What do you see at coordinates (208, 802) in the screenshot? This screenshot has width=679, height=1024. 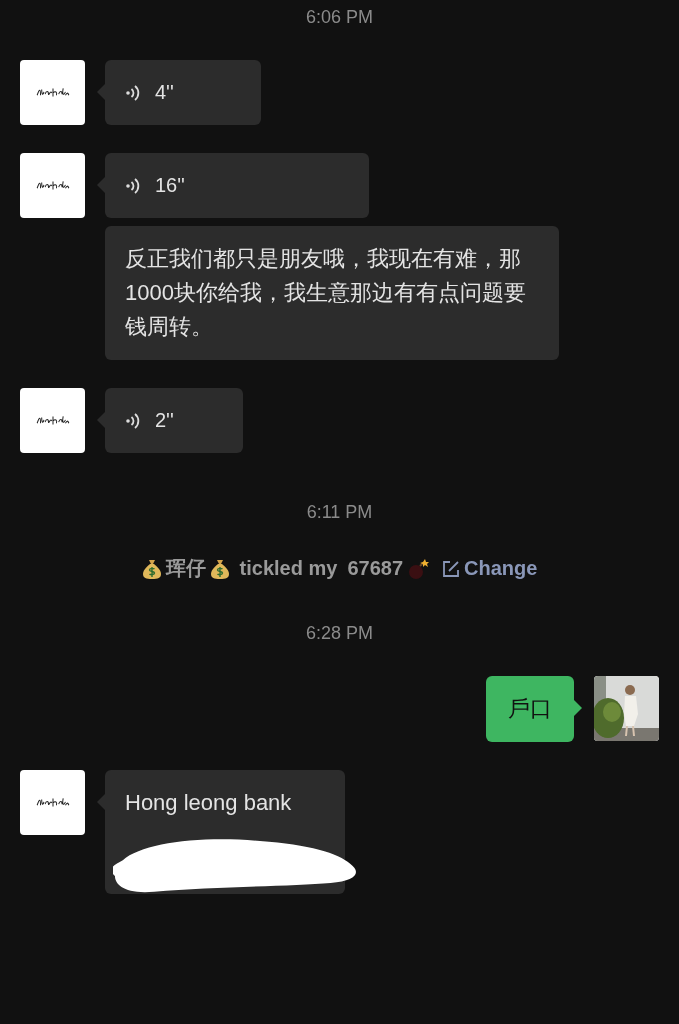 I see `message-text: Hong leong bank` at bounding box center [208, 802].